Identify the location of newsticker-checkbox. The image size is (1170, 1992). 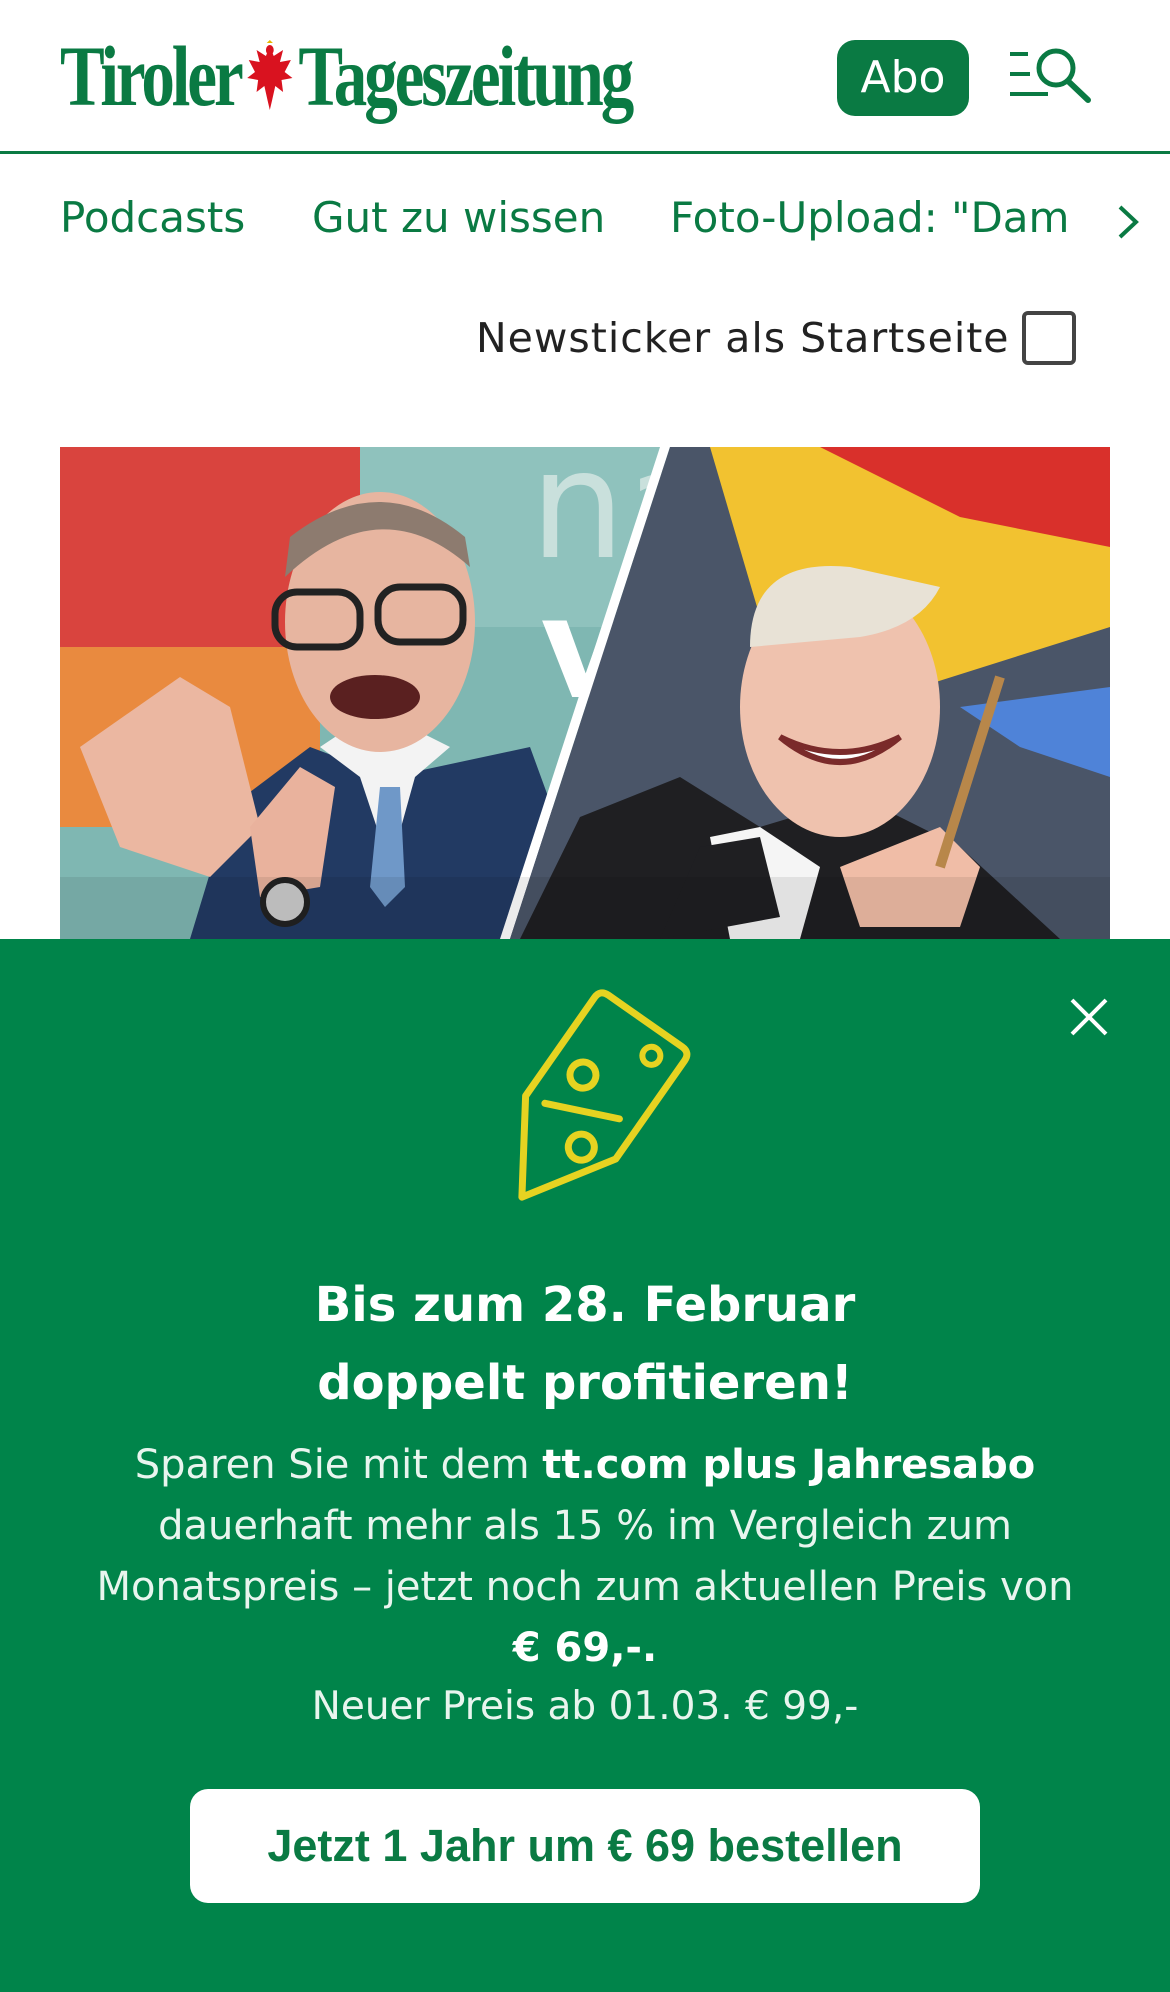
(1049, 338).